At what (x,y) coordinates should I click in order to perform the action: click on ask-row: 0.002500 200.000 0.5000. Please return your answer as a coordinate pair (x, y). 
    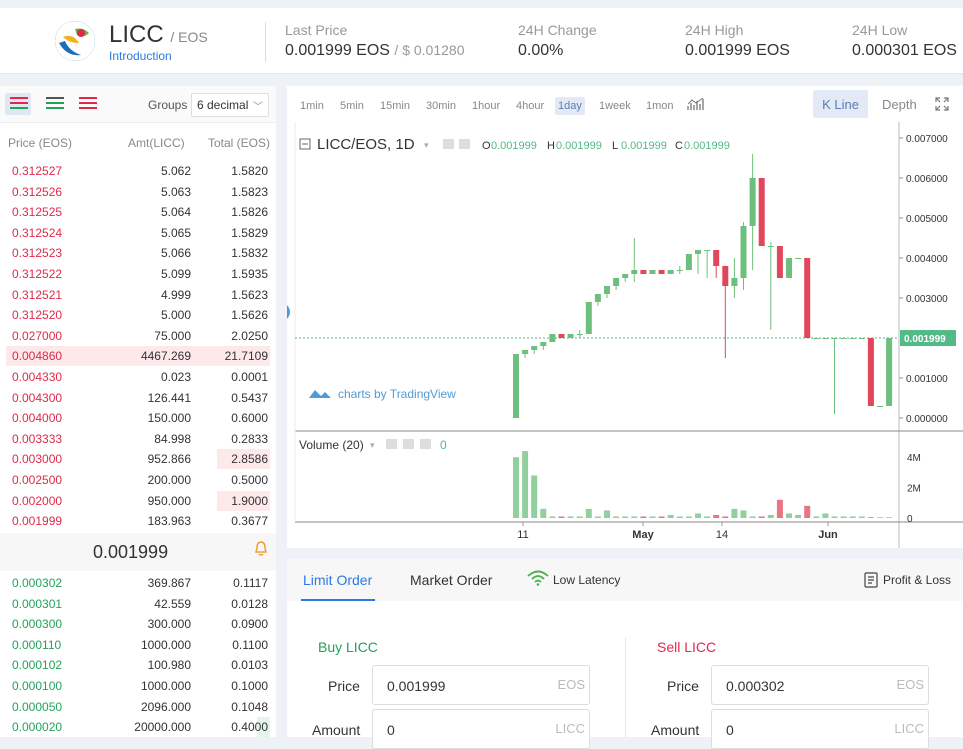
    Looking at the image, I should click on (138, 480).